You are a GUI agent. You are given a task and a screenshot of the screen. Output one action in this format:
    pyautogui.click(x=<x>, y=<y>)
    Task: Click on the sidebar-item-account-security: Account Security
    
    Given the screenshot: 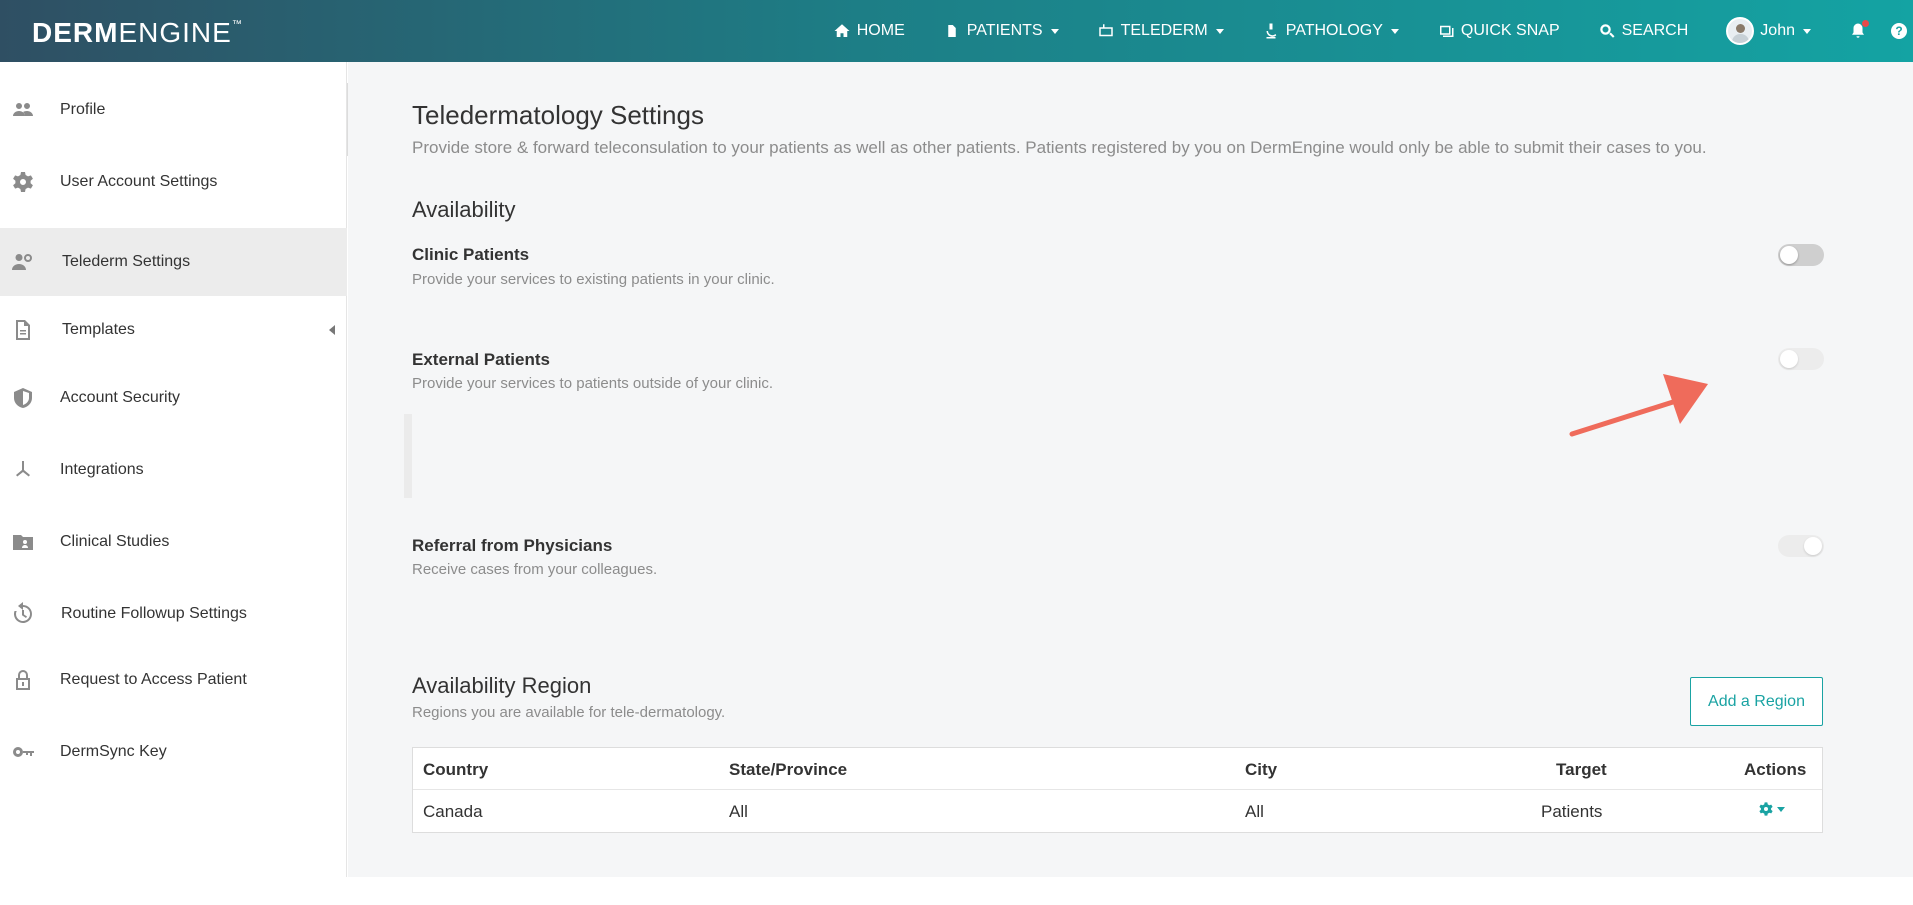 What is the action you would take?
    pyautogui.click(x=173, y=398)
    